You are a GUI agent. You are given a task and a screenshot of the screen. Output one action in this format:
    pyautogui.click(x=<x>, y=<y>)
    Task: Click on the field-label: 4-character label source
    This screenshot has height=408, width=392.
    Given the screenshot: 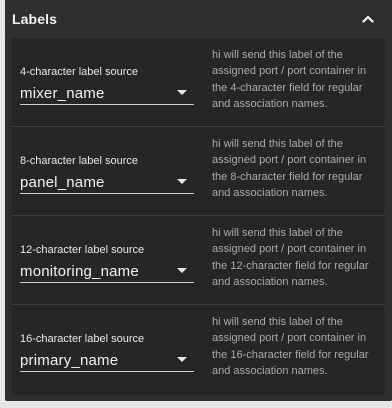 What is the action you would take?
    pyautogui.click(x=79, y=72)
    